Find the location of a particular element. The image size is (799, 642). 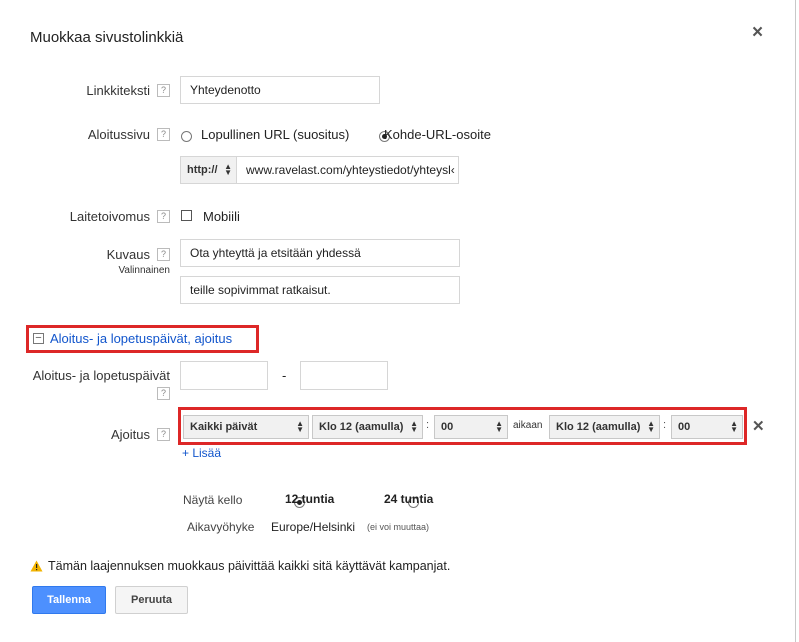

end-date-input is located at coordinates (344, 375).